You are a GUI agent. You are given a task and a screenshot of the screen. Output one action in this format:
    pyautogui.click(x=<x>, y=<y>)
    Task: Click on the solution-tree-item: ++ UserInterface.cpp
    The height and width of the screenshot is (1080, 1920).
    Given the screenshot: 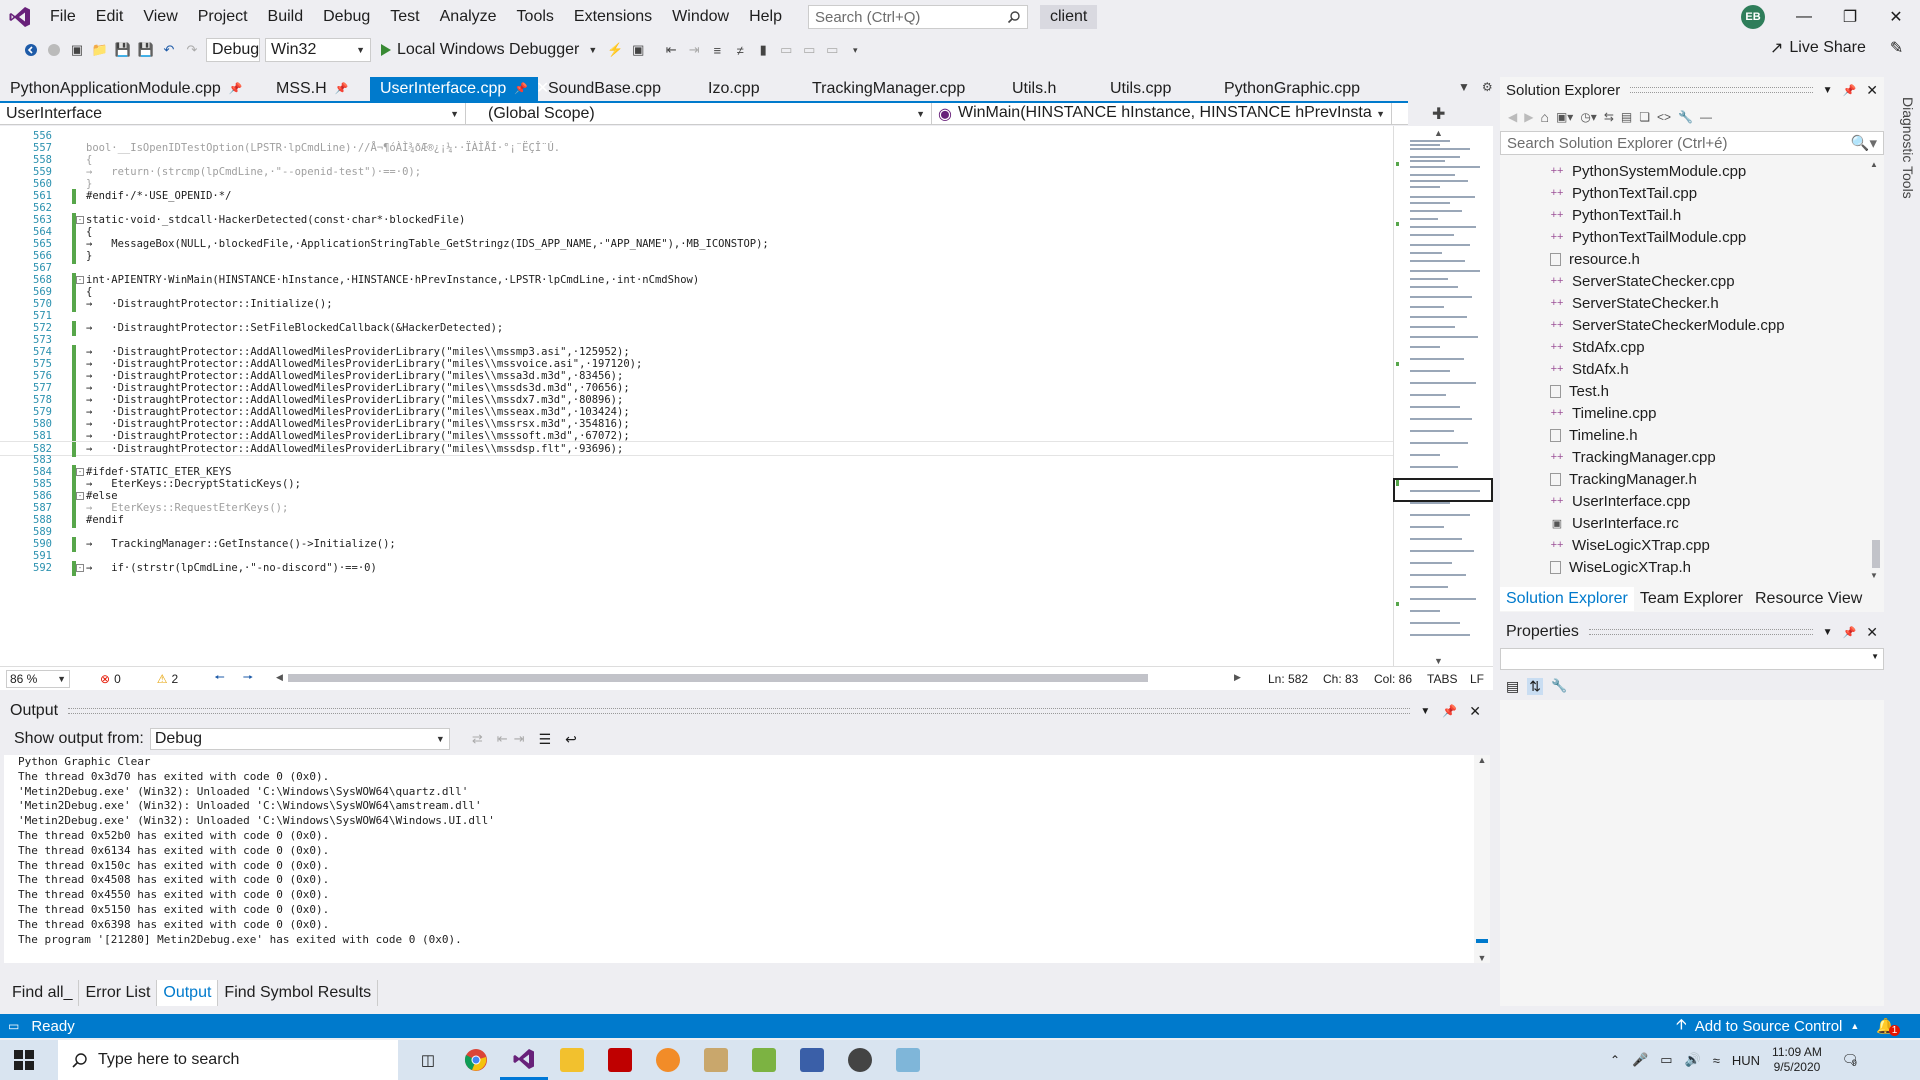 What is the action you would take?
    pyautogui.click(x=1620, y=501)
    